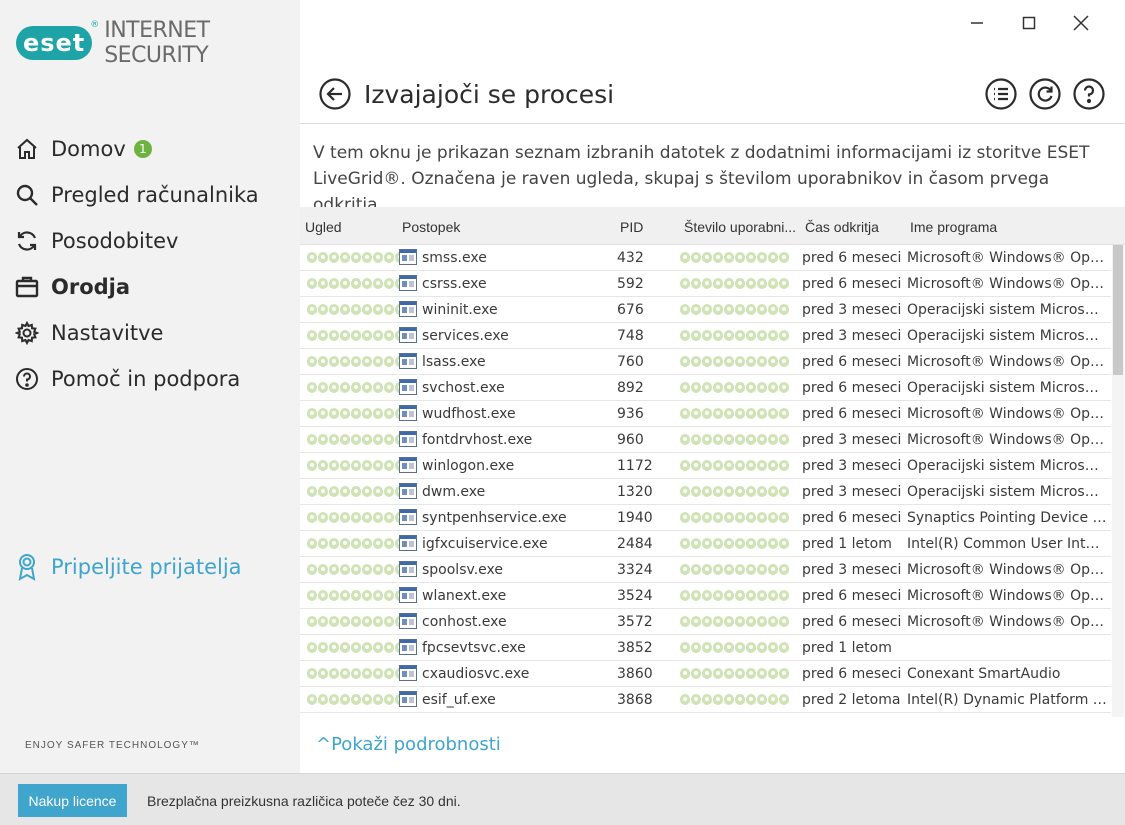 The image size is (1125, 825). What do you see at coordinates (454, 284) in the screenshot?
I see `process-name: csrss.exe` at bounding box center [454, 284].